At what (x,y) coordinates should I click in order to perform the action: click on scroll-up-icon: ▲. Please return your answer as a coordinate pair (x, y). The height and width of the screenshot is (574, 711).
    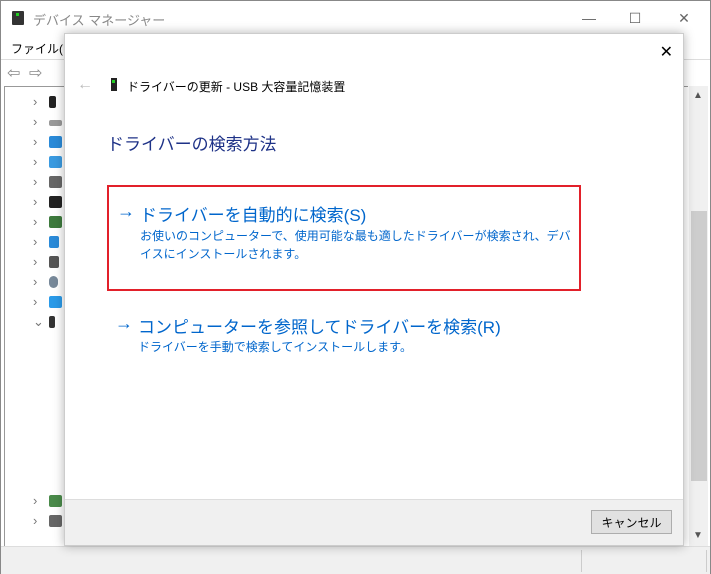
    Looking at the image, I should click on (698, 95).